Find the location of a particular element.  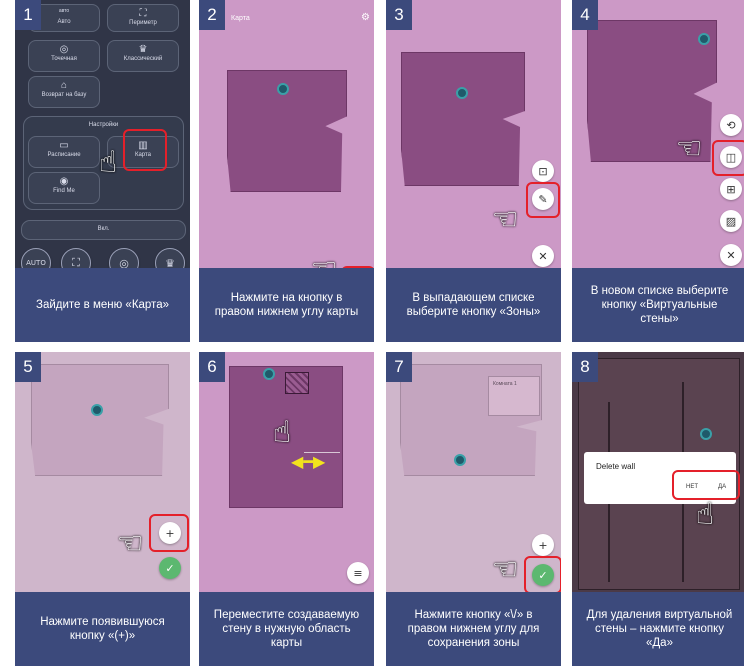

spot-mode-tile: ◎ Точечная is located at coordinates (64, 56).